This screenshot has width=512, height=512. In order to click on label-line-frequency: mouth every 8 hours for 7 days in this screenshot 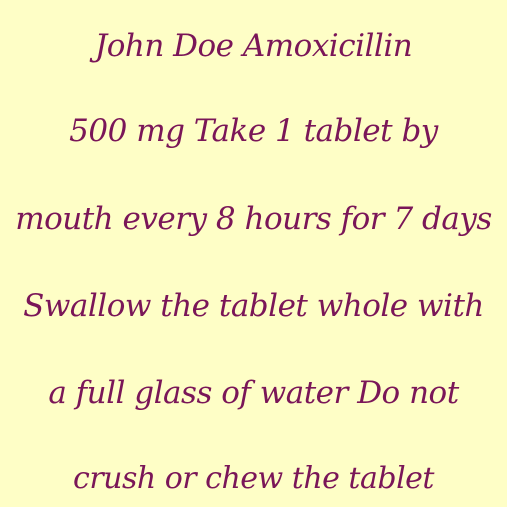, I will do `click(253, 219)`.